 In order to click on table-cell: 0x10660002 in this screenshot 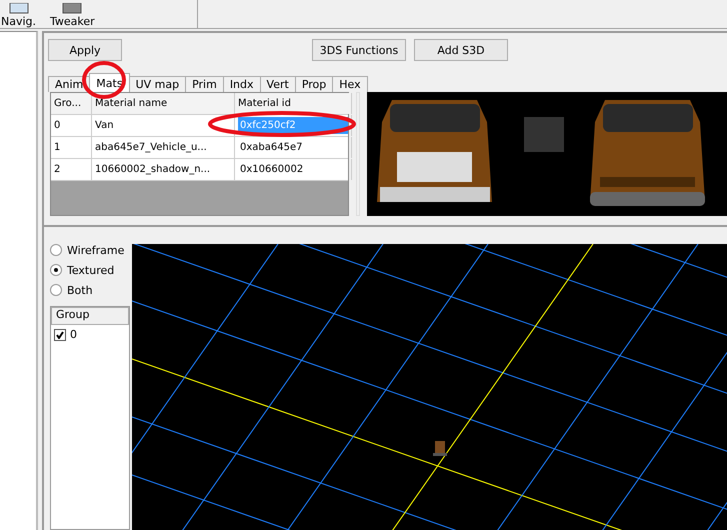, I will do `click(293, 169)`.